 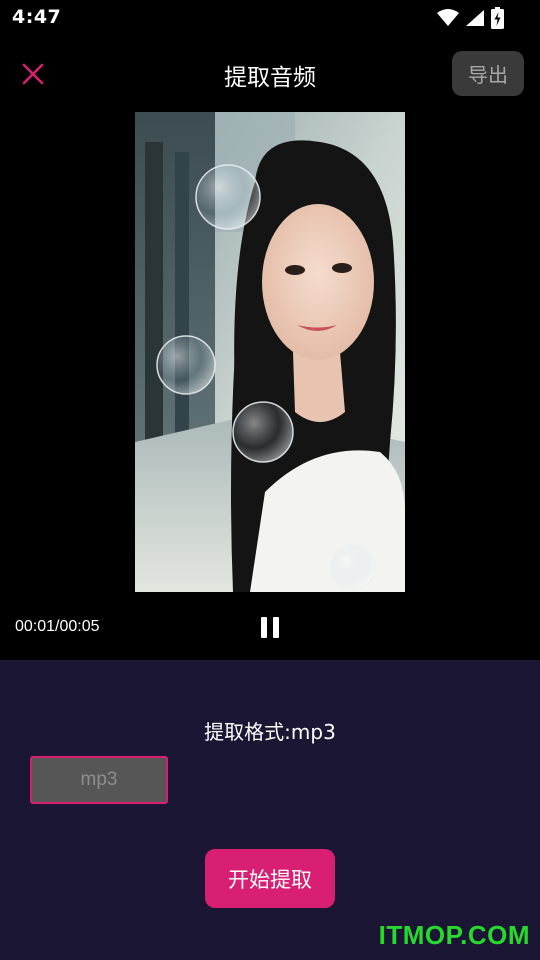 What do you see at coordinates (454, 935) in the screenshot?
I see `watermark: ITMOP.COM` at bounding box center [454, 935].